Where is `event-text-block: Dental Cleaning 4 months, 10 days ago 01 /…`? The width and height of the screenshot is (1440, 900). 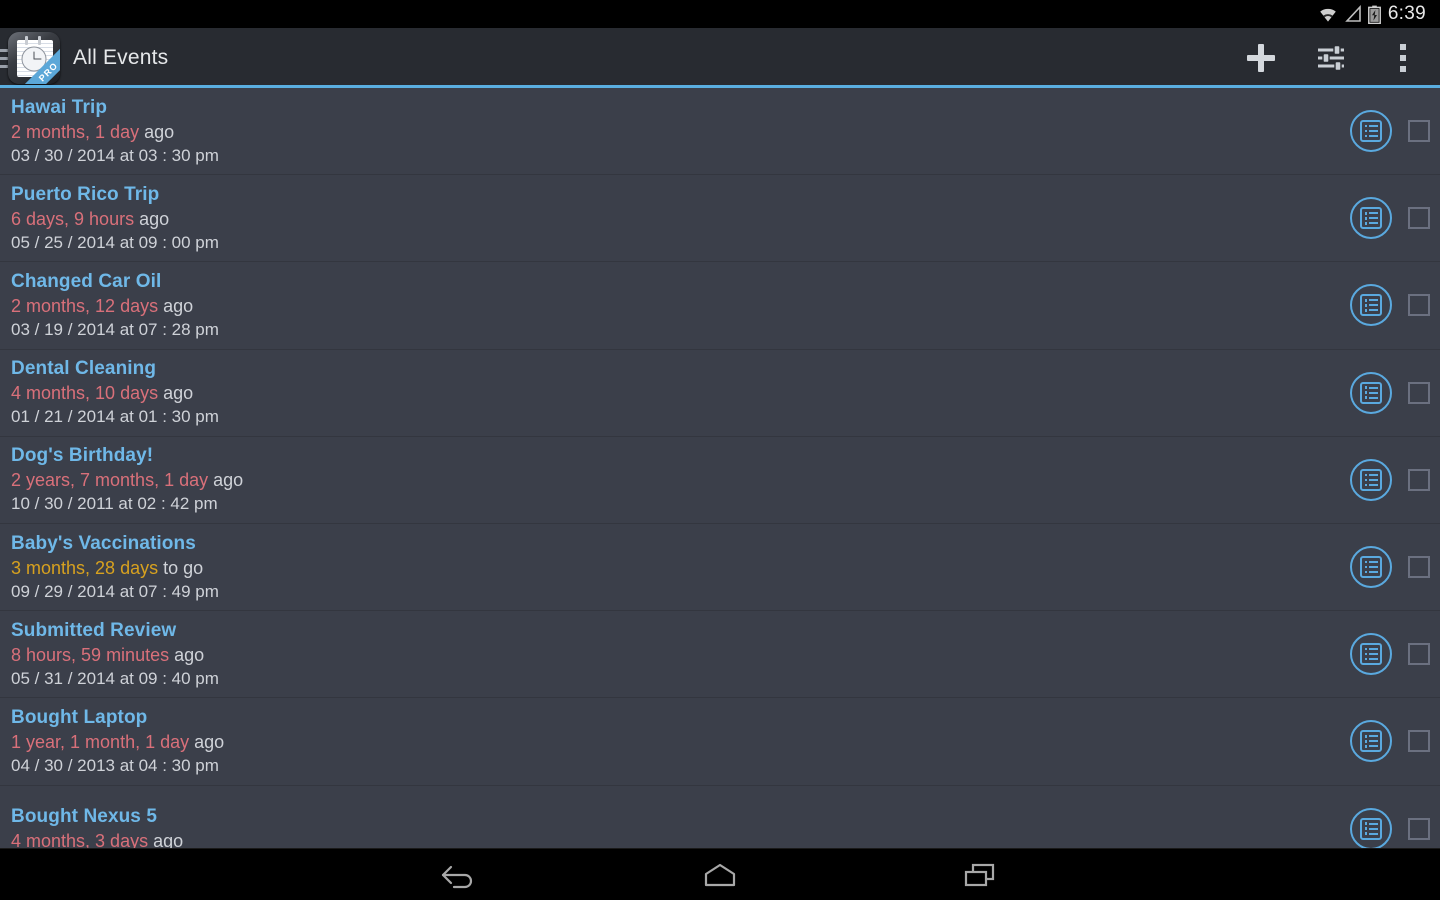
event-text-block: Dental Cleaning 4 months, 10 days ago 01 /… is located at coordinates (680, 392).